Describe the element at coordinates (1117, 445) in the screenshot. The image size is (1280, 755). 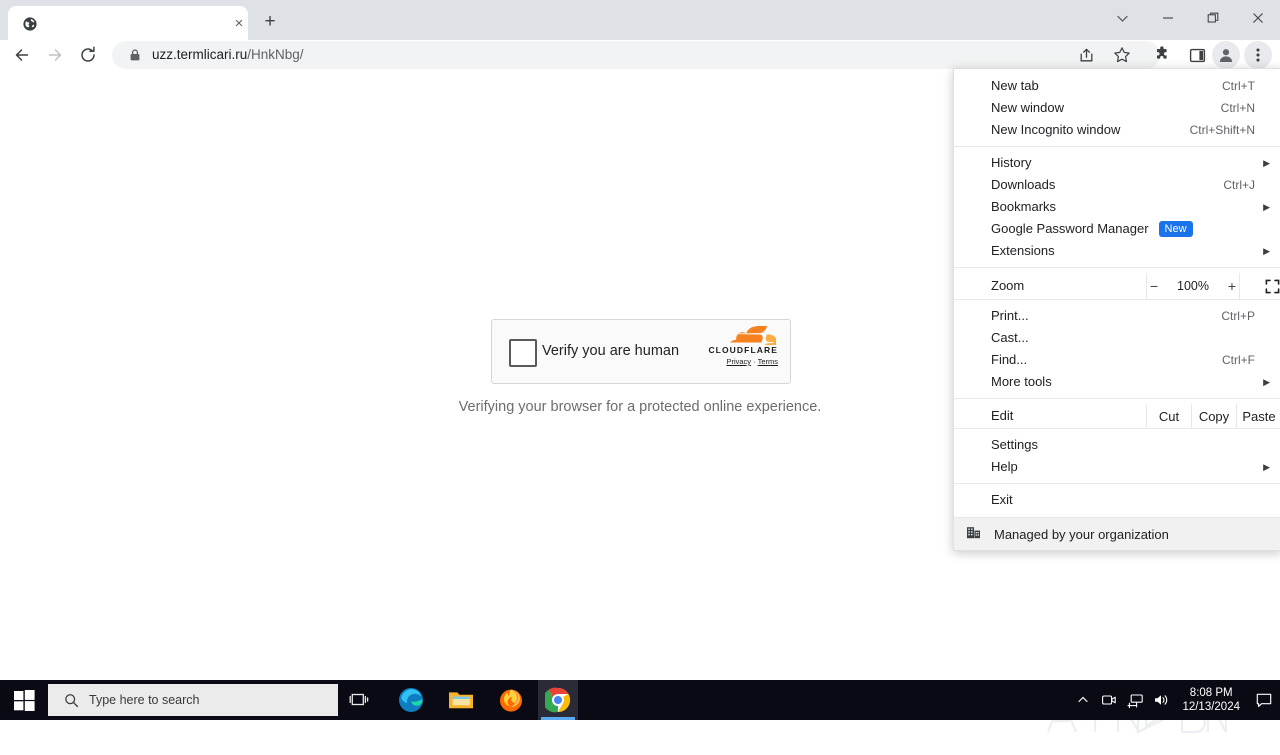
I see `menu-item-settings: Settings` at that location.